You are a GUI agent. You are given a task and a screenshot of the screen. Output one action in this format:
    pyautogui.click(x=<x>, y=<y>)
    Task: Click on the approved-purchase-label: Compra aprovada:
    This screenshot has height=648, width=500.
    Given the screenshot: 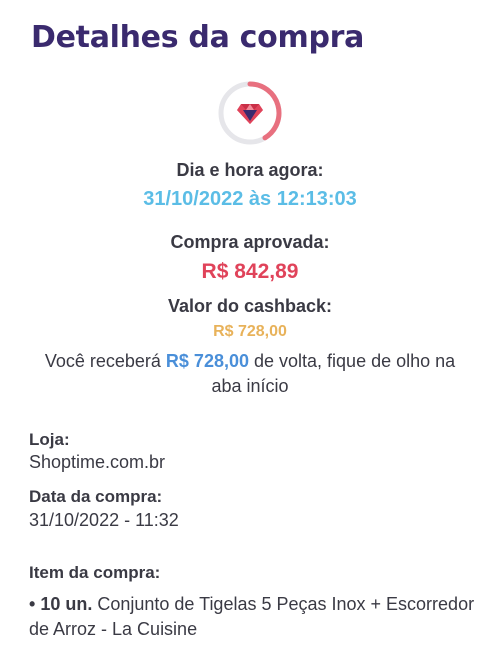 What is the action you would take?
    pyautogui.click(x=250, y=242)
    